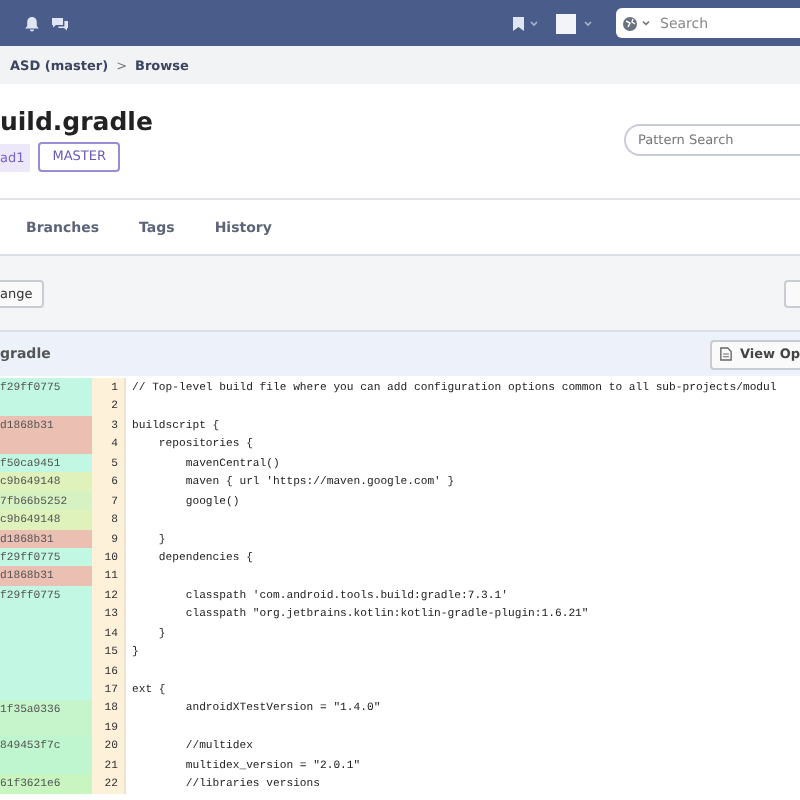  What do you see at coordinates (526, 23) in the screenshot?
I see `bookmark-dropdown-icon` at bounding box center [526, 23].